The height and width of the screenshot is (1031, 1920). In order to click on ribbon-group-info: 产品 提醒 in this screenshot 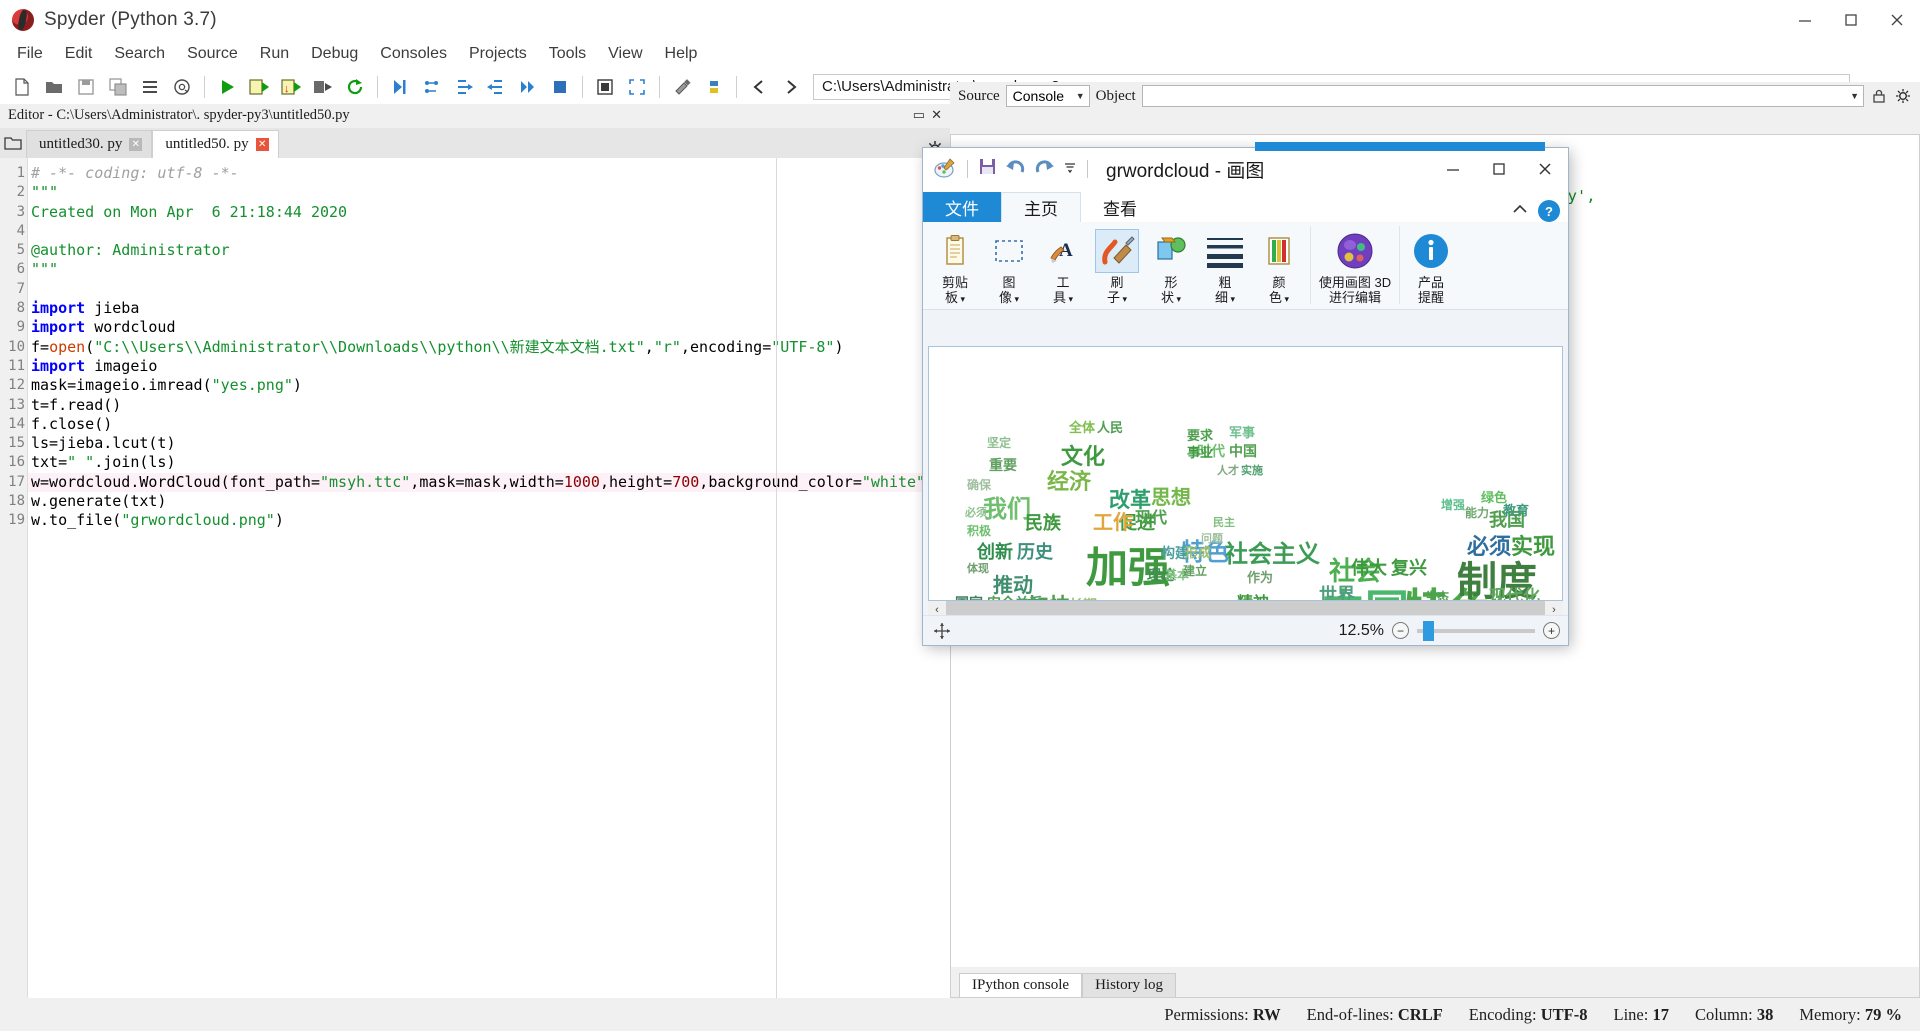, I will do `click(1431, 265)`.